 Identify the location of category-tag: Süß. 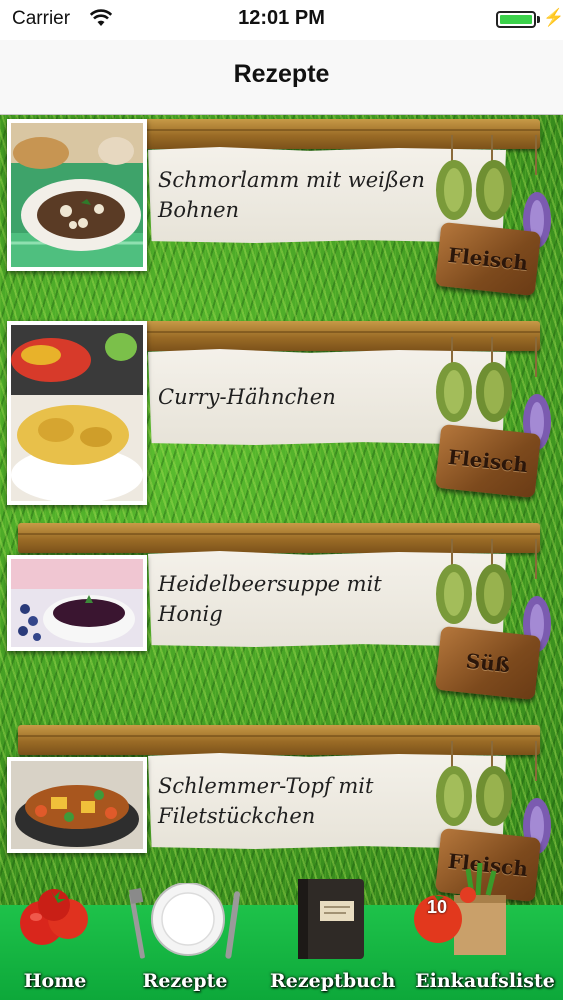
(488, 663).